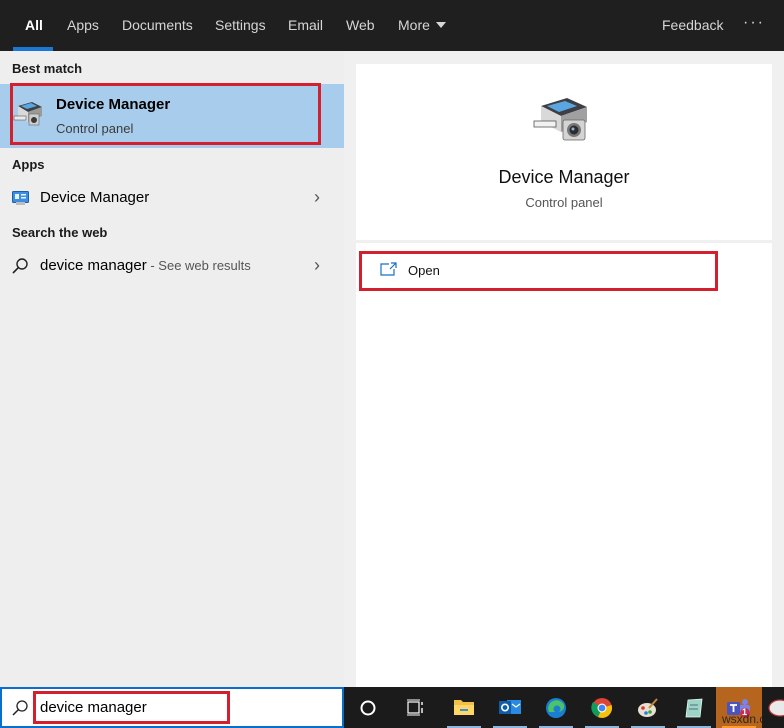  I want to click on web-result-text: device manager - See web results, so click(145, 265).